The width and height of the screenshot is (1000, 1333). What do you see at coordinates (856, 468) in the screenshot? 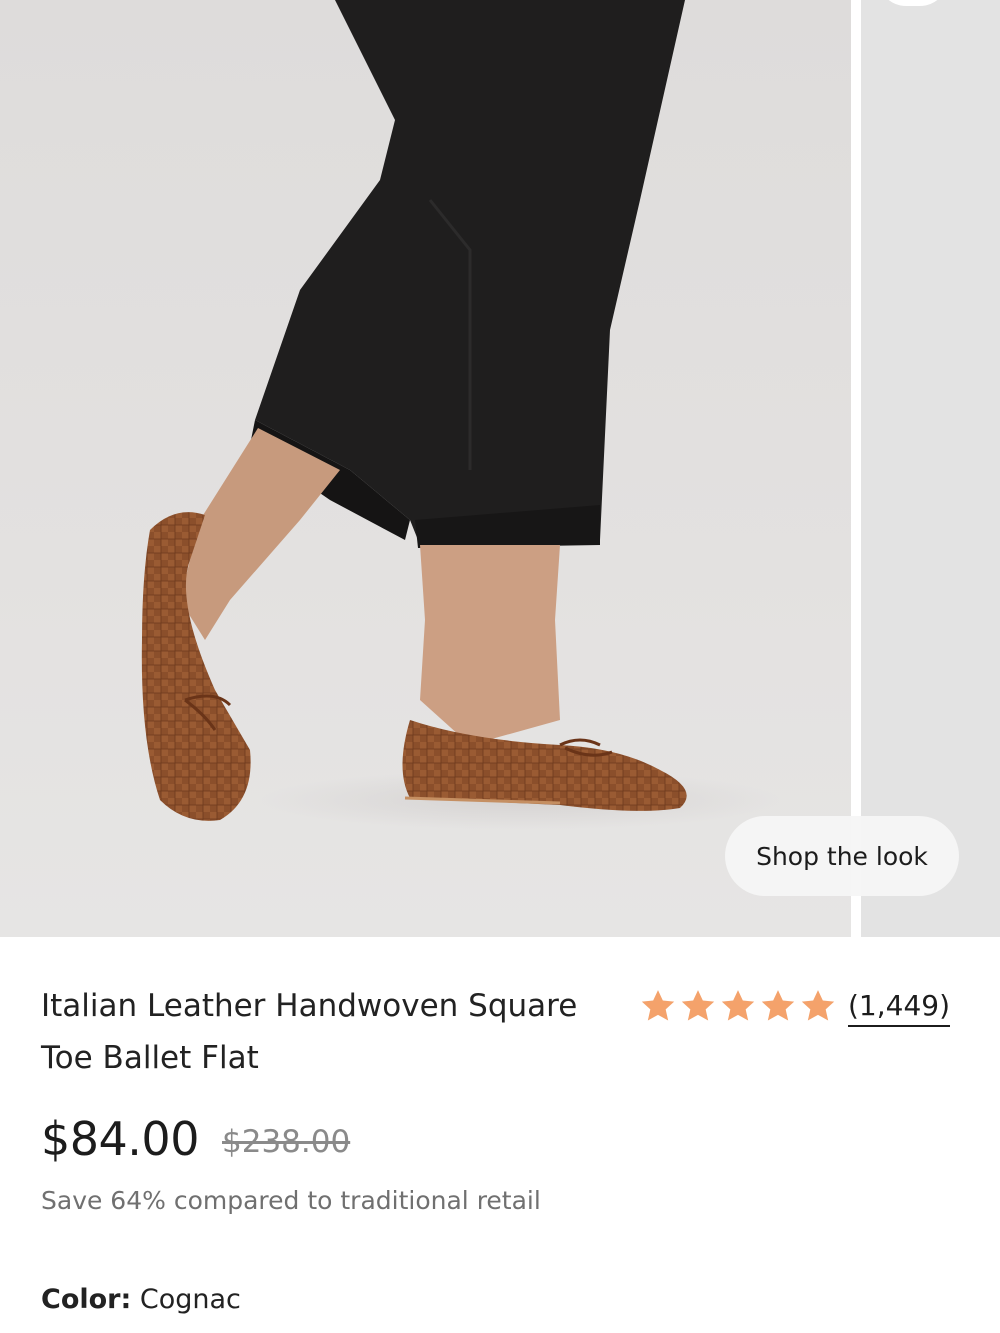
I see `image-divider` at bounding box center [856, 468].